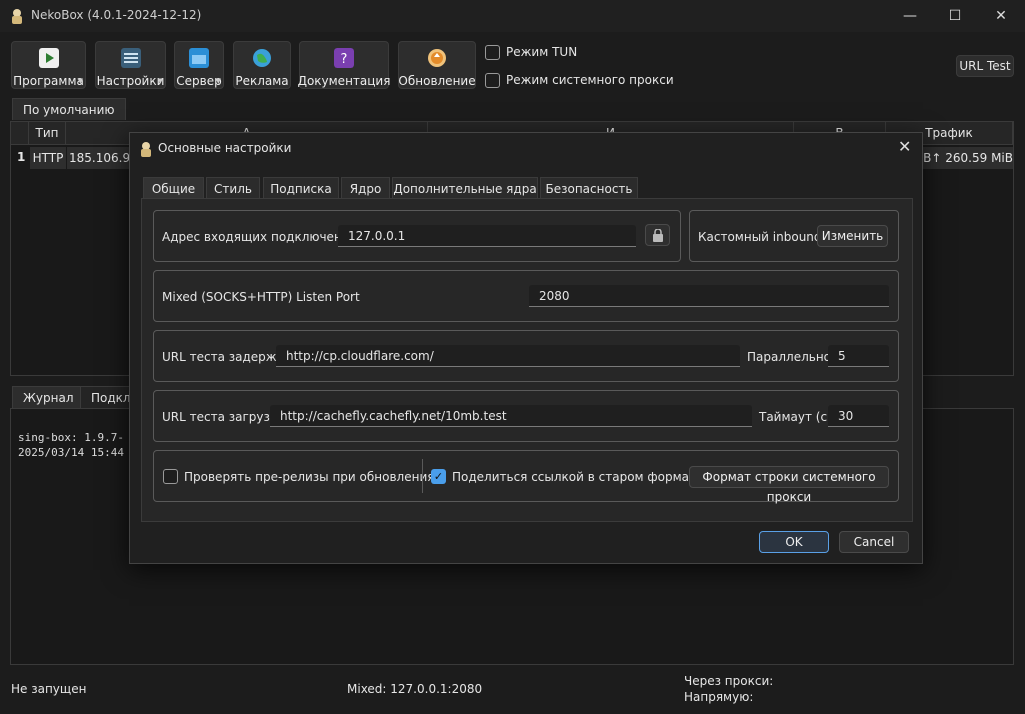 The width and height of the screenshot is (1025, 714). What do you see at coordinates (301, 188) in the screenshot?
I see `tab-subscription: Подписка` at bounding box center [301, 188].